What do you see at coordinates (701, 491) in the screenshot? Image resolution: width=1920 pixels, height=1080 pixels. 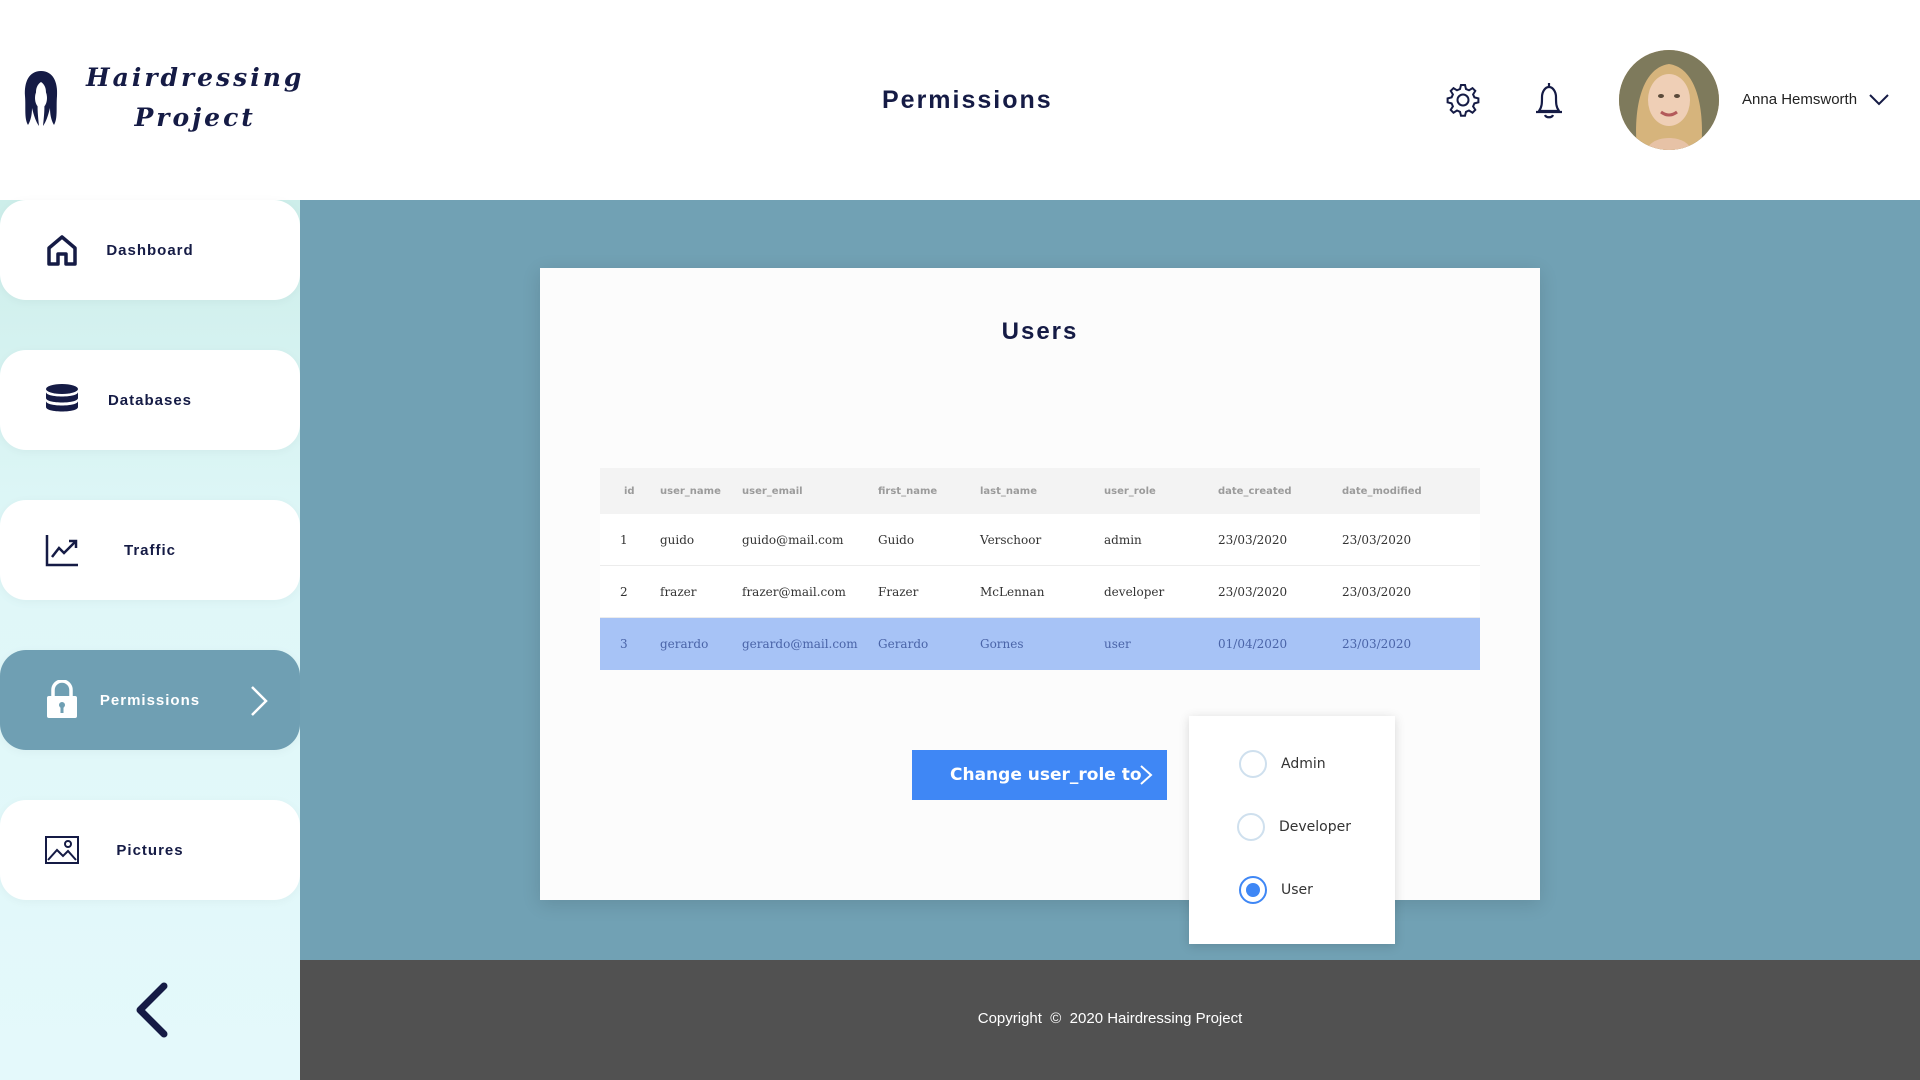 I see `column-header-user-name: user_name` at bounding box center [701, 491].